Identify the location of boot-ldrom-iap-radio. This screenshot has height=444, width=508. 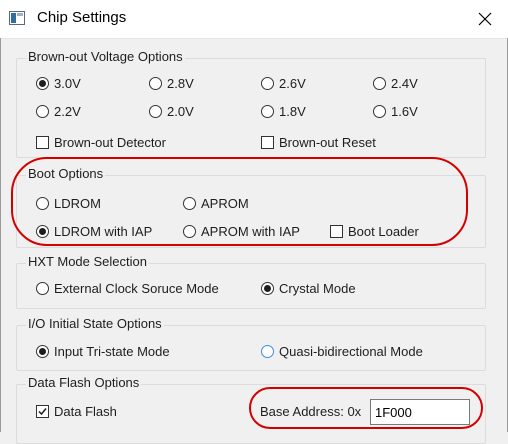
(42, 231).